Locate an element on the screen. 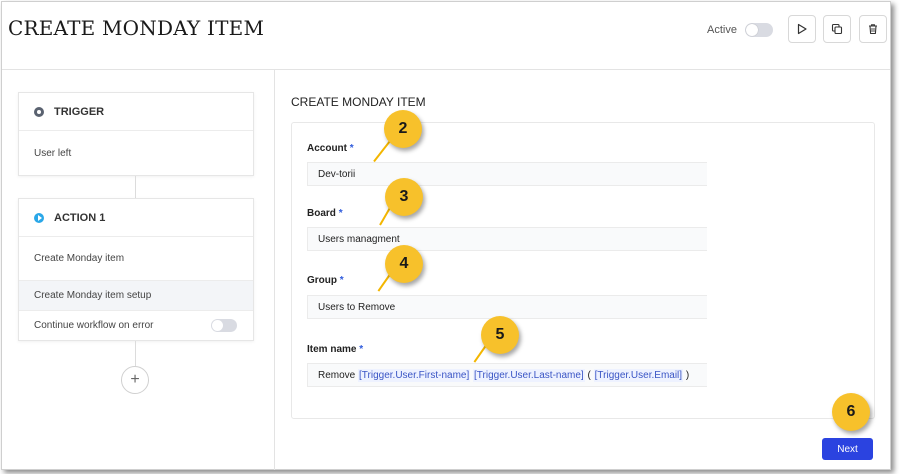  action-play-icon is located at coordinates (39, 217).